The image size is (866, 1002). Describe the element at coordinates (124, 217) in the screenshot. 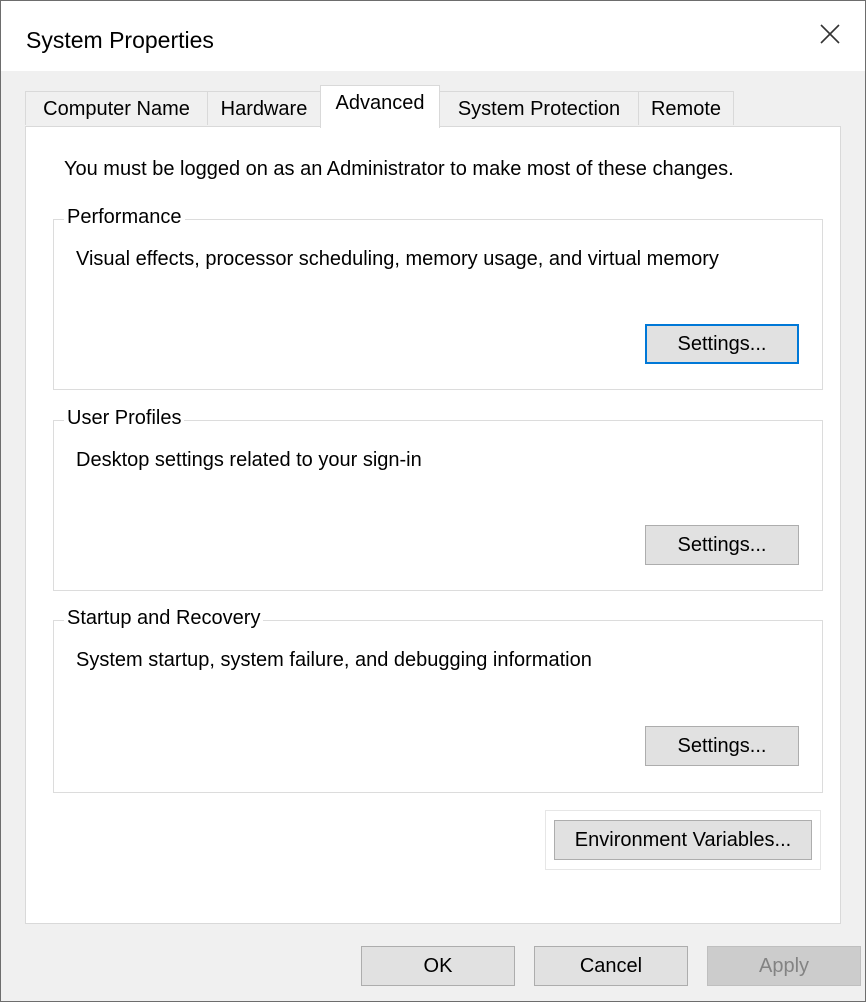

I see `performance-label: Performance` at that location.